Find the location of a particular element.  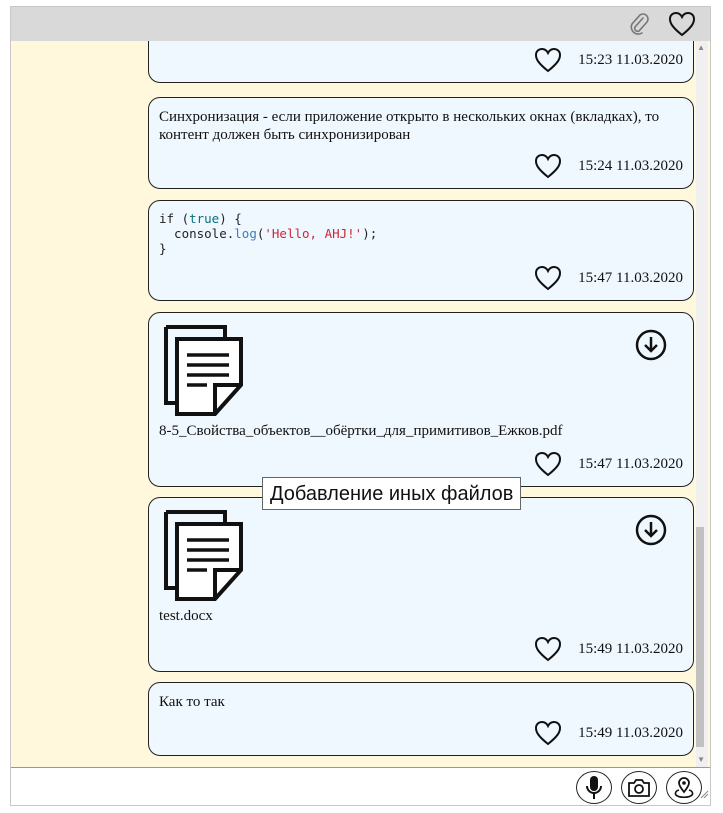

code-line: if (true) { is located at coordinates (200, 218).